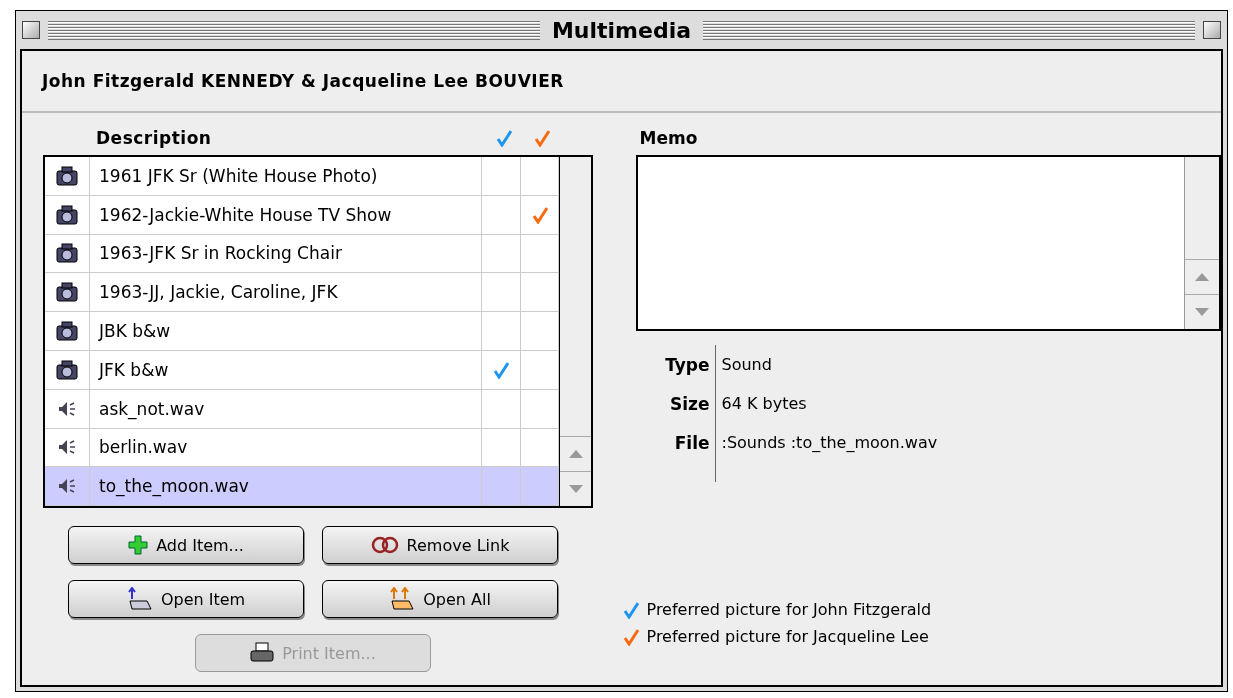  What do you see at coordinates (787, 636) in the screenshot?
I see `legend-text: Preferred picture for Jacqueline Lee` at bounding box center [787, 636].